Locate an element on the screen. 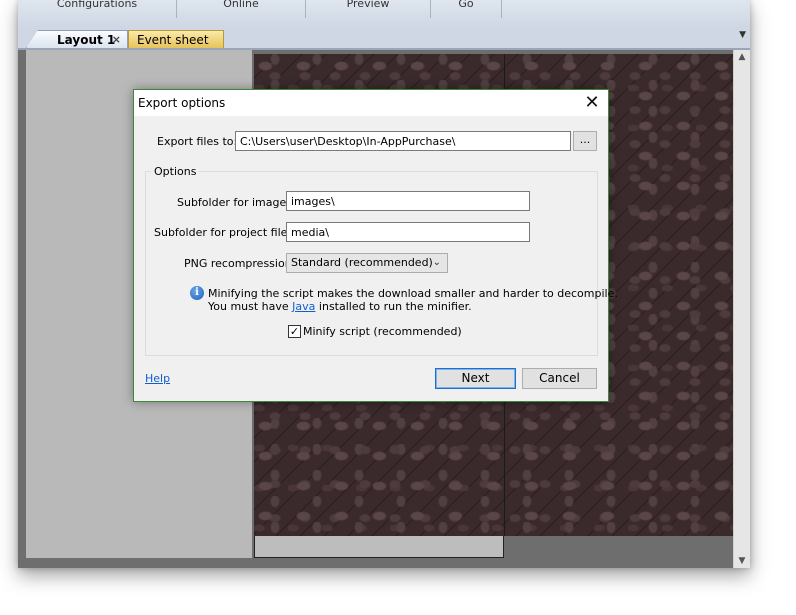  subfolder-project-label: Subfolder for project files: is located at coordinates (225, 232).